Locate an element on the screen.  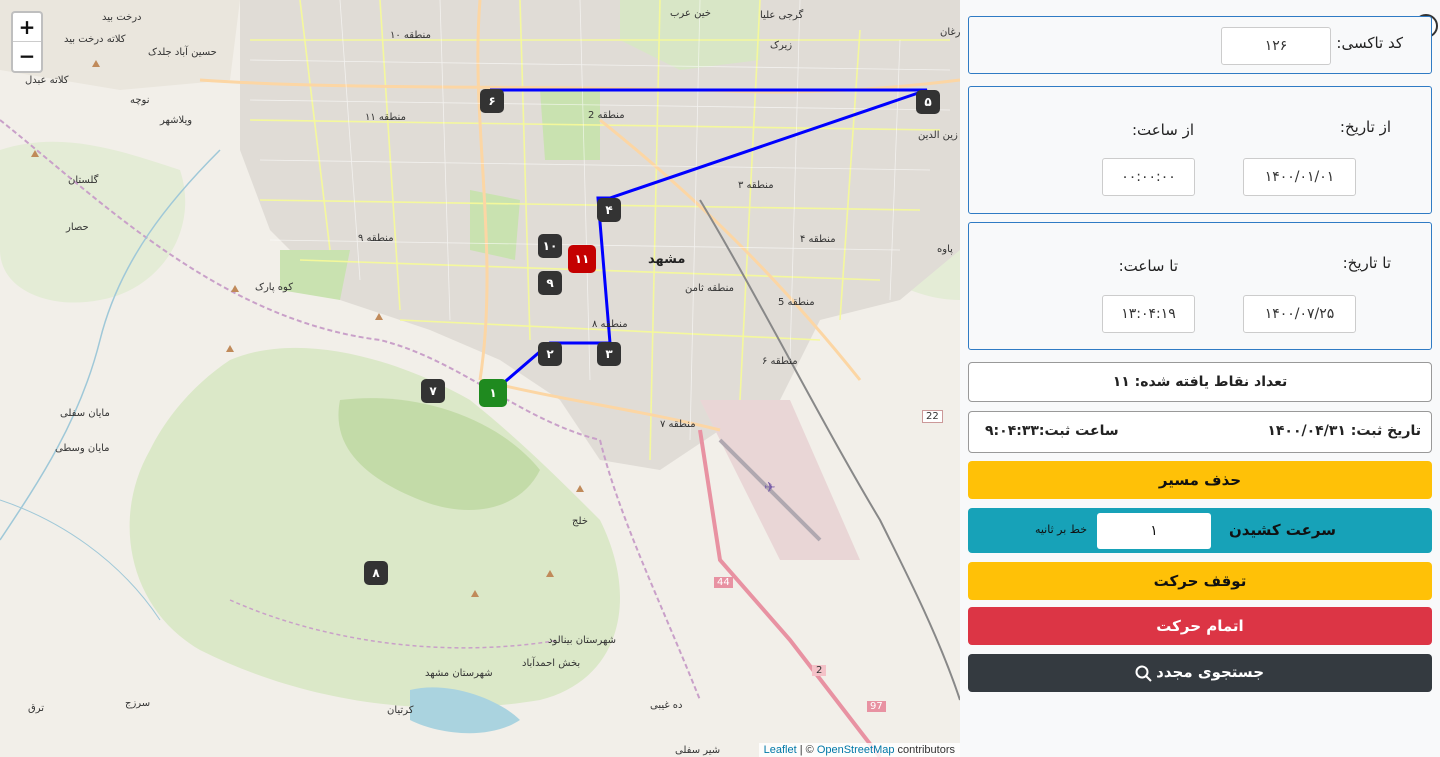
map-label: منطقه 2 is located at coordinates (606, 115).